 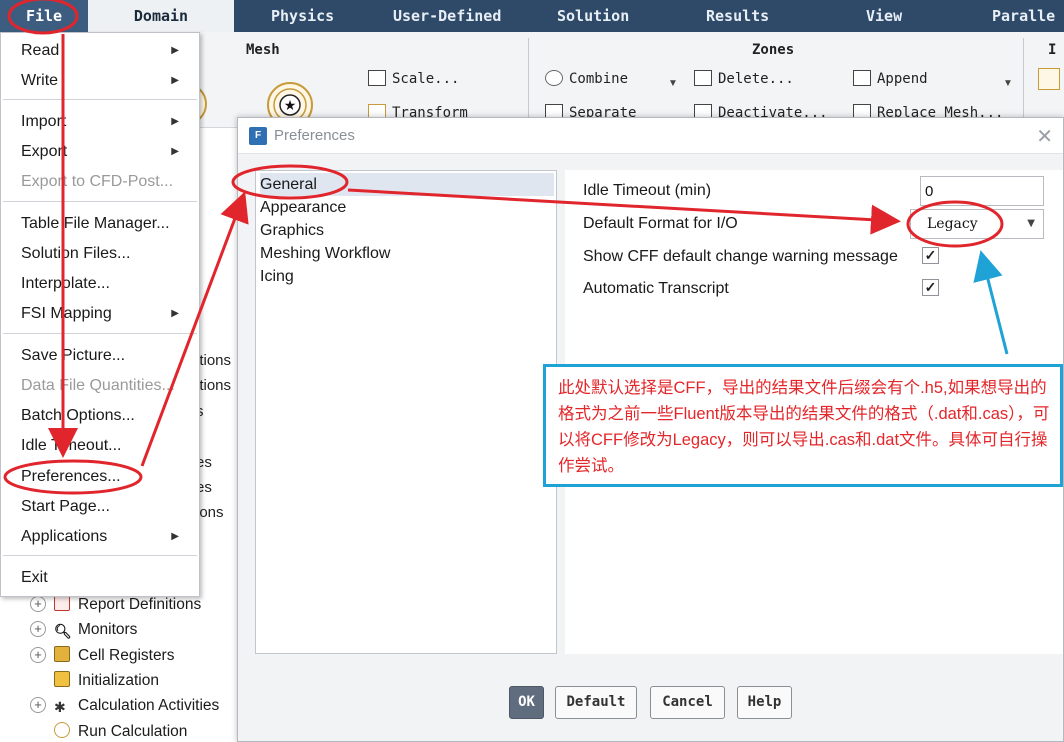 I want to click on idle-timeout-field, so click(x=982, y=191).